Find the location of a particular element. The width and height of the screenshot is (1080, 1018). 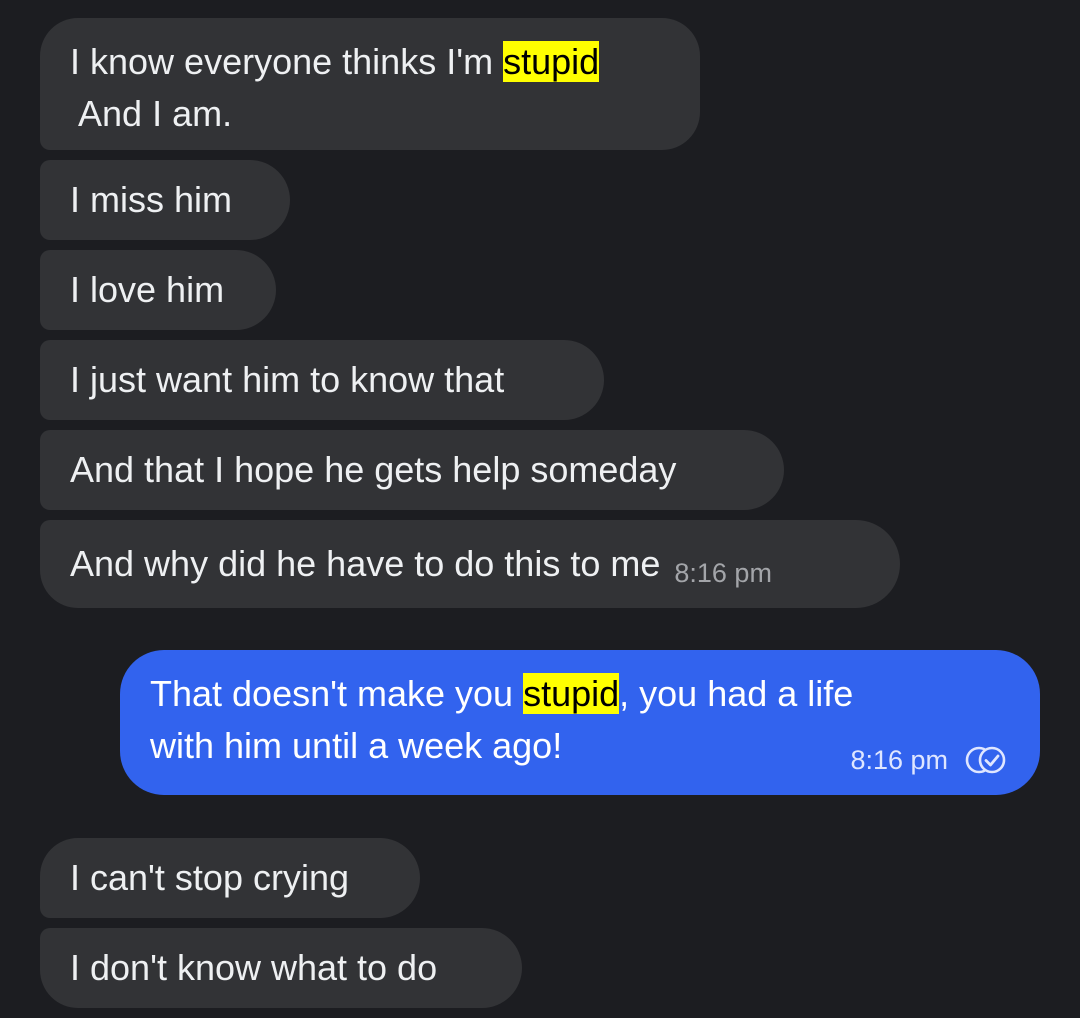

message-text: I just want him to know that is located at coordinates (287, 379).